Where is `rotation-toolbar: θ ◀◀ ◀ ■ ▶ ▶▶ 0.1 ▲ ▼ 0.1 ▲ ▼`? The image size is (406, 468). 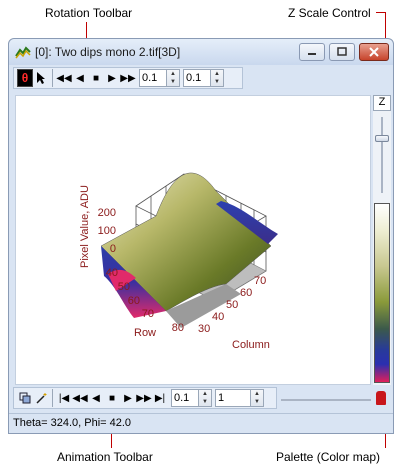
rotation-toolbar: θ ◀◀ ◀ ■ ▶ ▶▶ 0.1 ▲ ▼ 0.1 ▲ ▼ is located at coordinates (128, 78).